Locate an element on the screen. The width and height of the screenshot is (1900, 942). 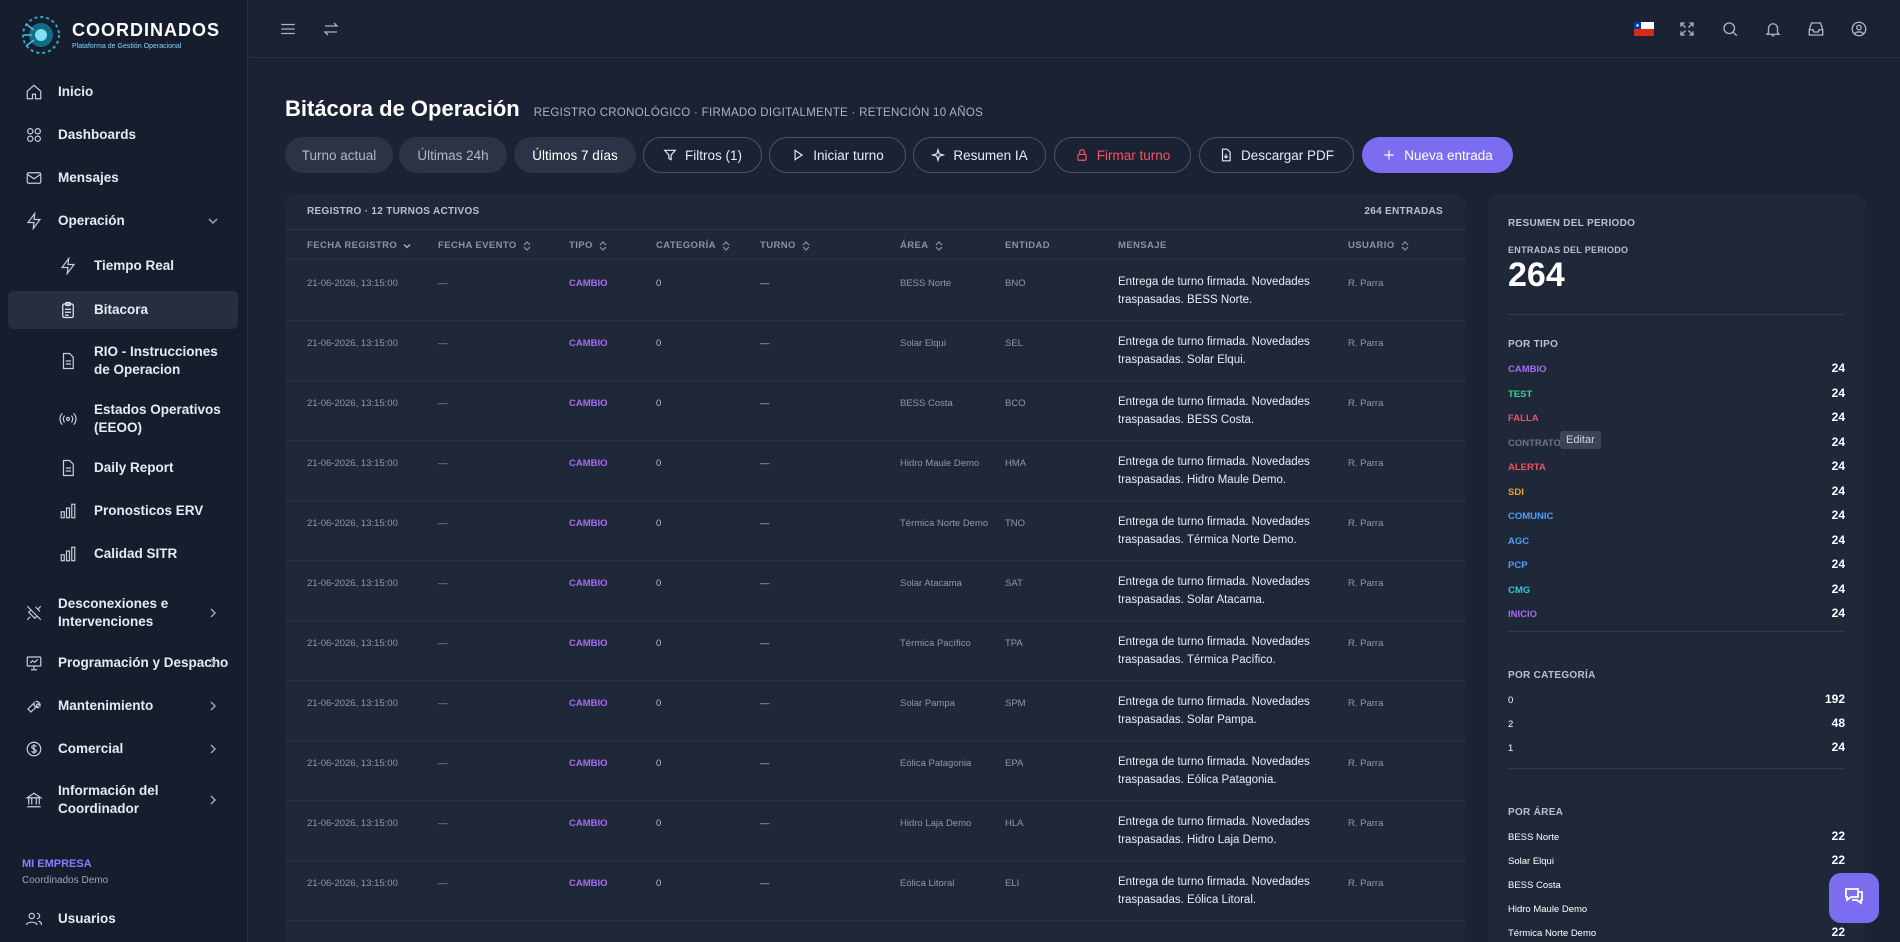
summary-key: Hidro Maule Demo is located at coordinates (1548, 909).